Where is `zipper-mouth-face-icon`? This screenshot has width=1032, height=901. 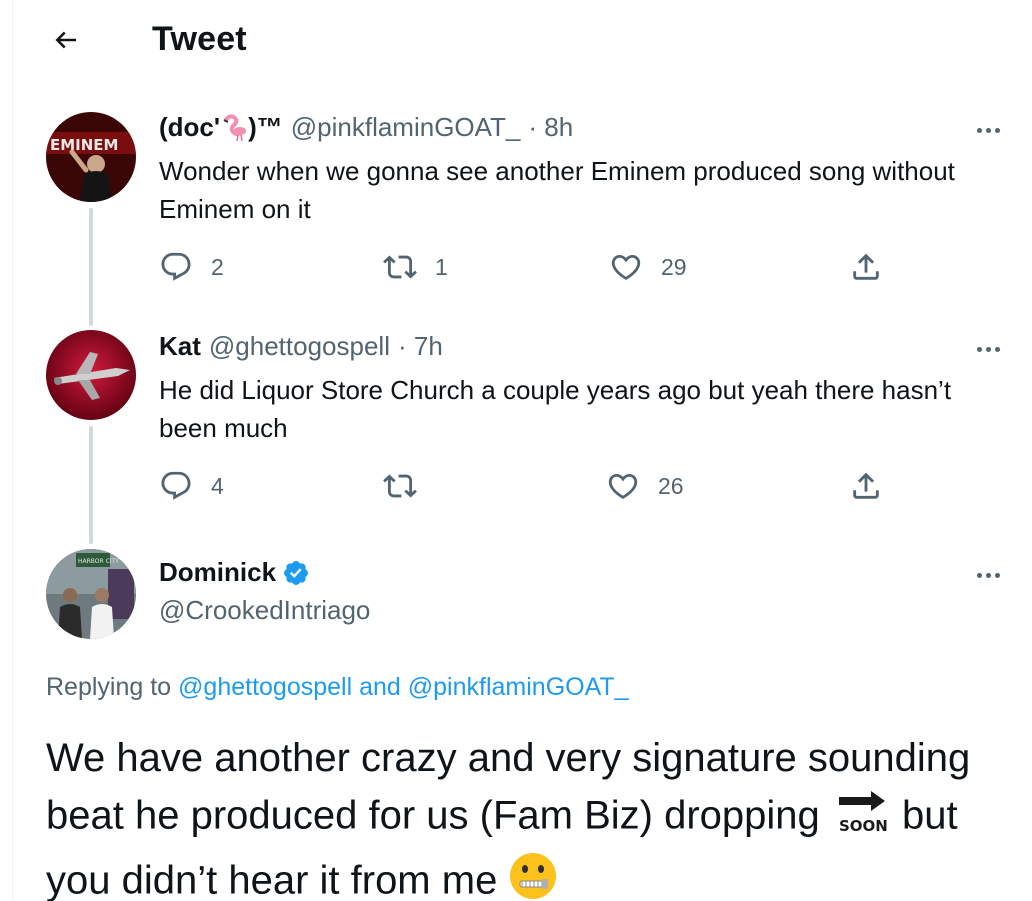 zipper-mouth-face-icon is located at coordinates (533, 876).